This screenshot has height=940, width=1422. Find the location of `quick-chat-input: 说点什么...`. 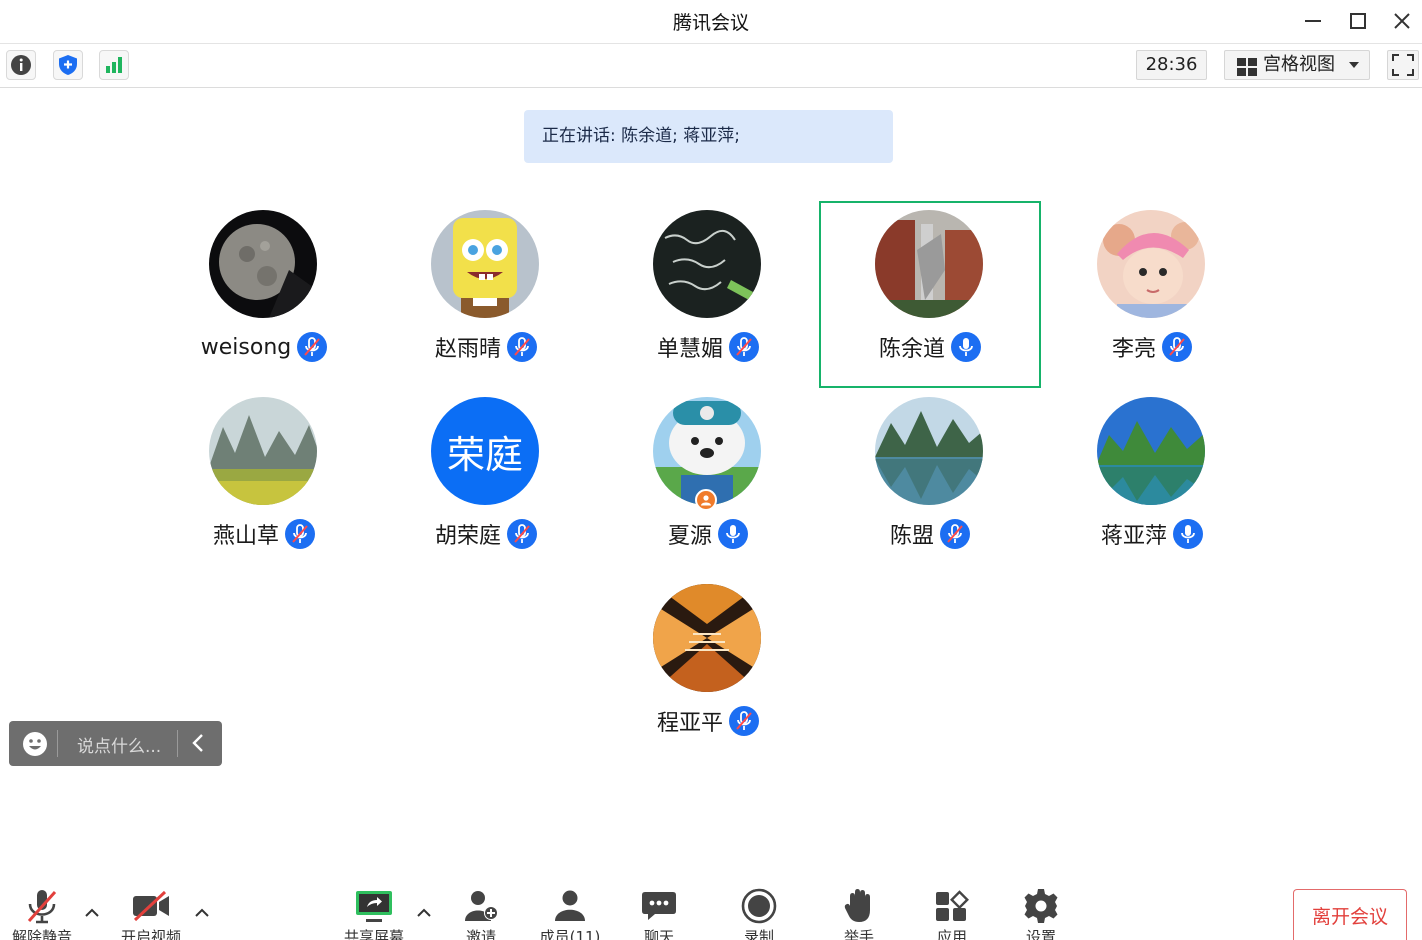

quick-chat-input: 说点什么... is located at coordinates (115, 743).